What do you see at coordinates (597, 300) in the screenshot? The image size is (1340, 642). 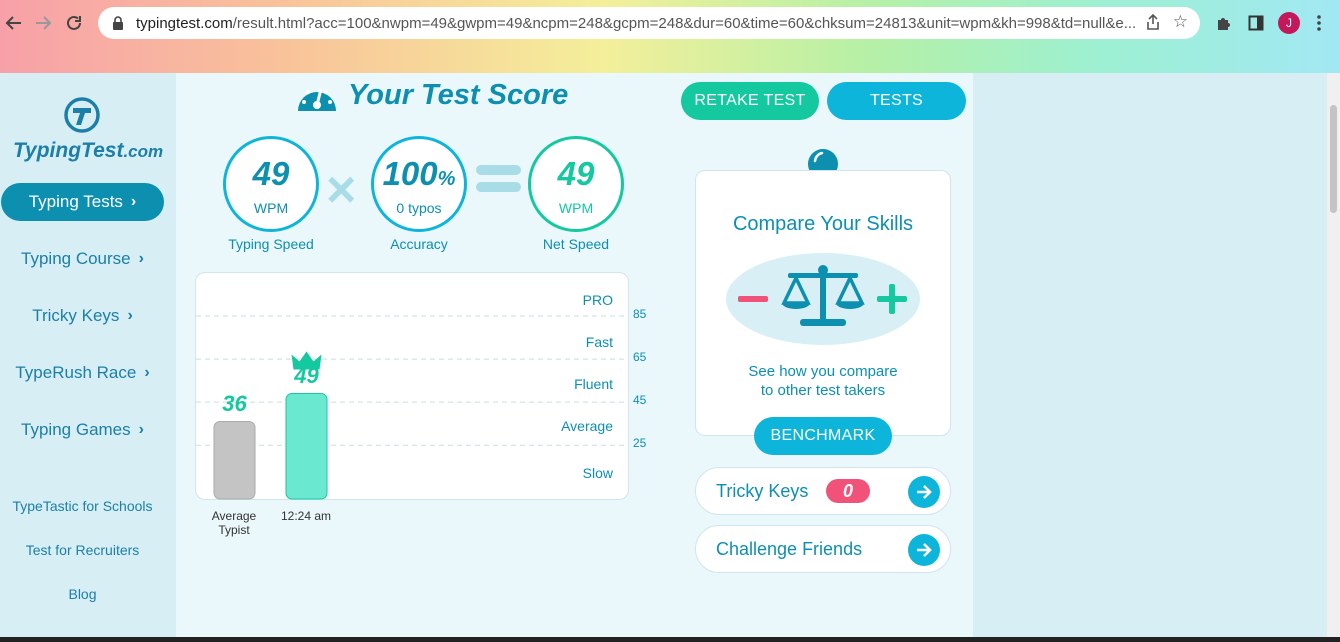 I see `level-label-pro: PRO` at bounding box center [597, 300].